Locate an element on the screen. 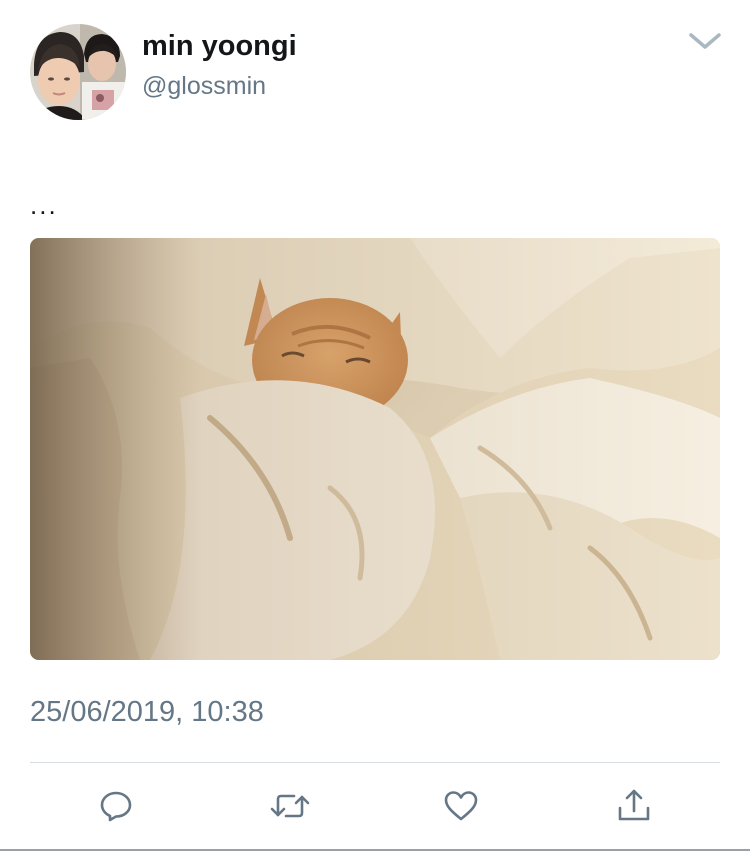 The height and width of the screenshot is (853, 750). heart-icon is located at coordinates (461, 806).